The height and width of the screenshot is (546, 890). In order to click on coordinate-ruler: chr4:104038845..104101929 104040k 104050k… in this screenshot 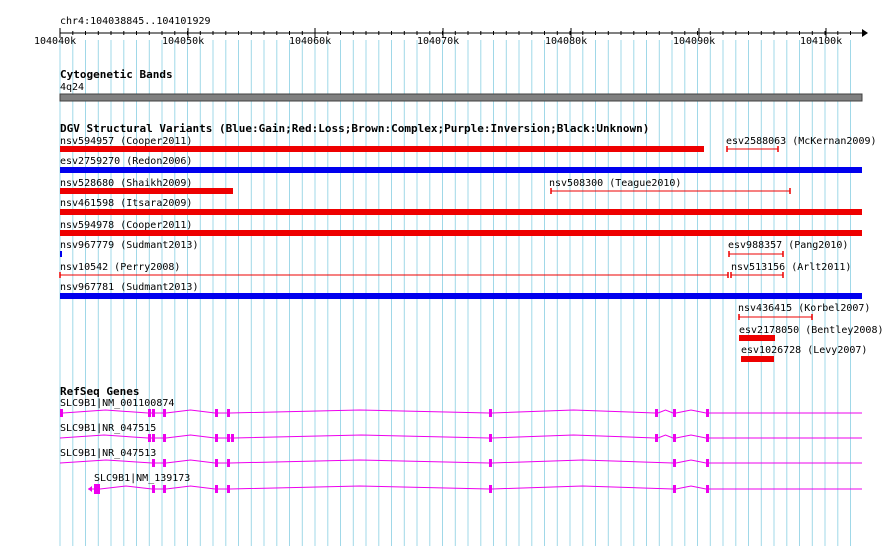, I will do `click(451, 31)`.